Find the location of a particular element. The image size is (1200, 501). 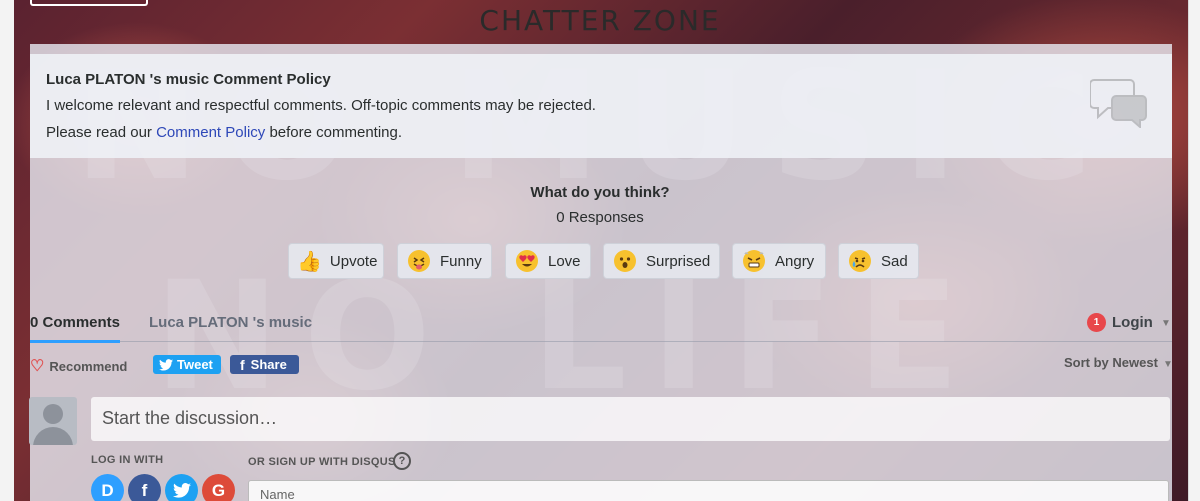

disqus-icon: D is located at coordinates (107, 490).